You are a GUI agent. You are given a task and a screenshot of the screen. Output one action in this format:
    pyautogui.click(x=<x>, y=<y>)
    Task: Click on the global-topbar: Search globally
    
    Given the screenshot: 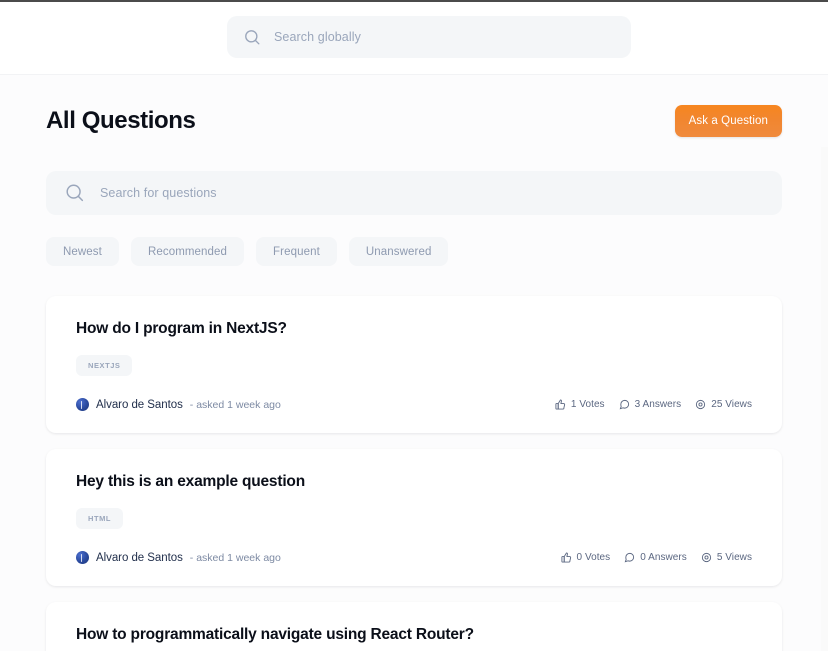 What is the action you would take?
    pyautogui.click(x=414, y=37)
    